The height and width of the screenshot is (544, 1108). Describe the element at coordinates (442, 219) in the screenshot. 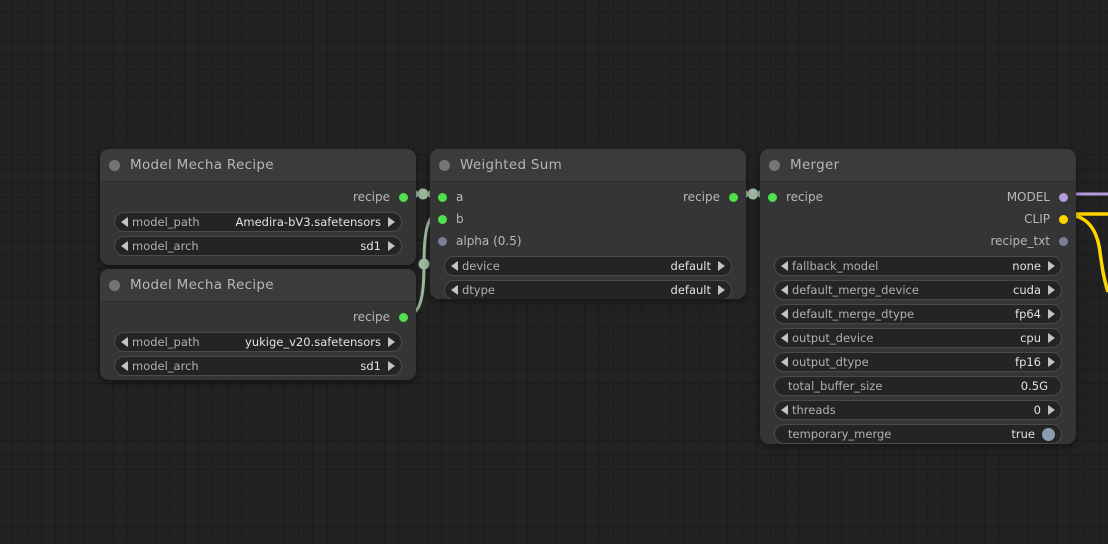

I see `input-socket-b` at that location.